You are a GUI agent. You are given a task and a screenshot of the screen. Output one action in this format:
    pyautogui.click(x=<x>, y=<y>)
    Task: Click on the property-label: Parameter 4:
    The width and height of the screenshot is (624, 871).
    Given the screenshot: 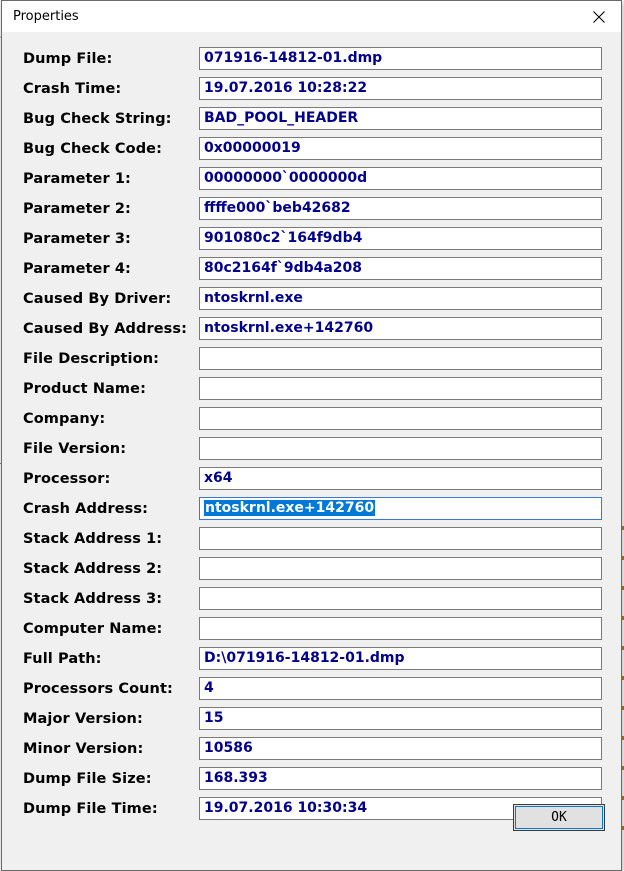 What is the action you would take?
    pyautogui.click(x=77, y=269)
    